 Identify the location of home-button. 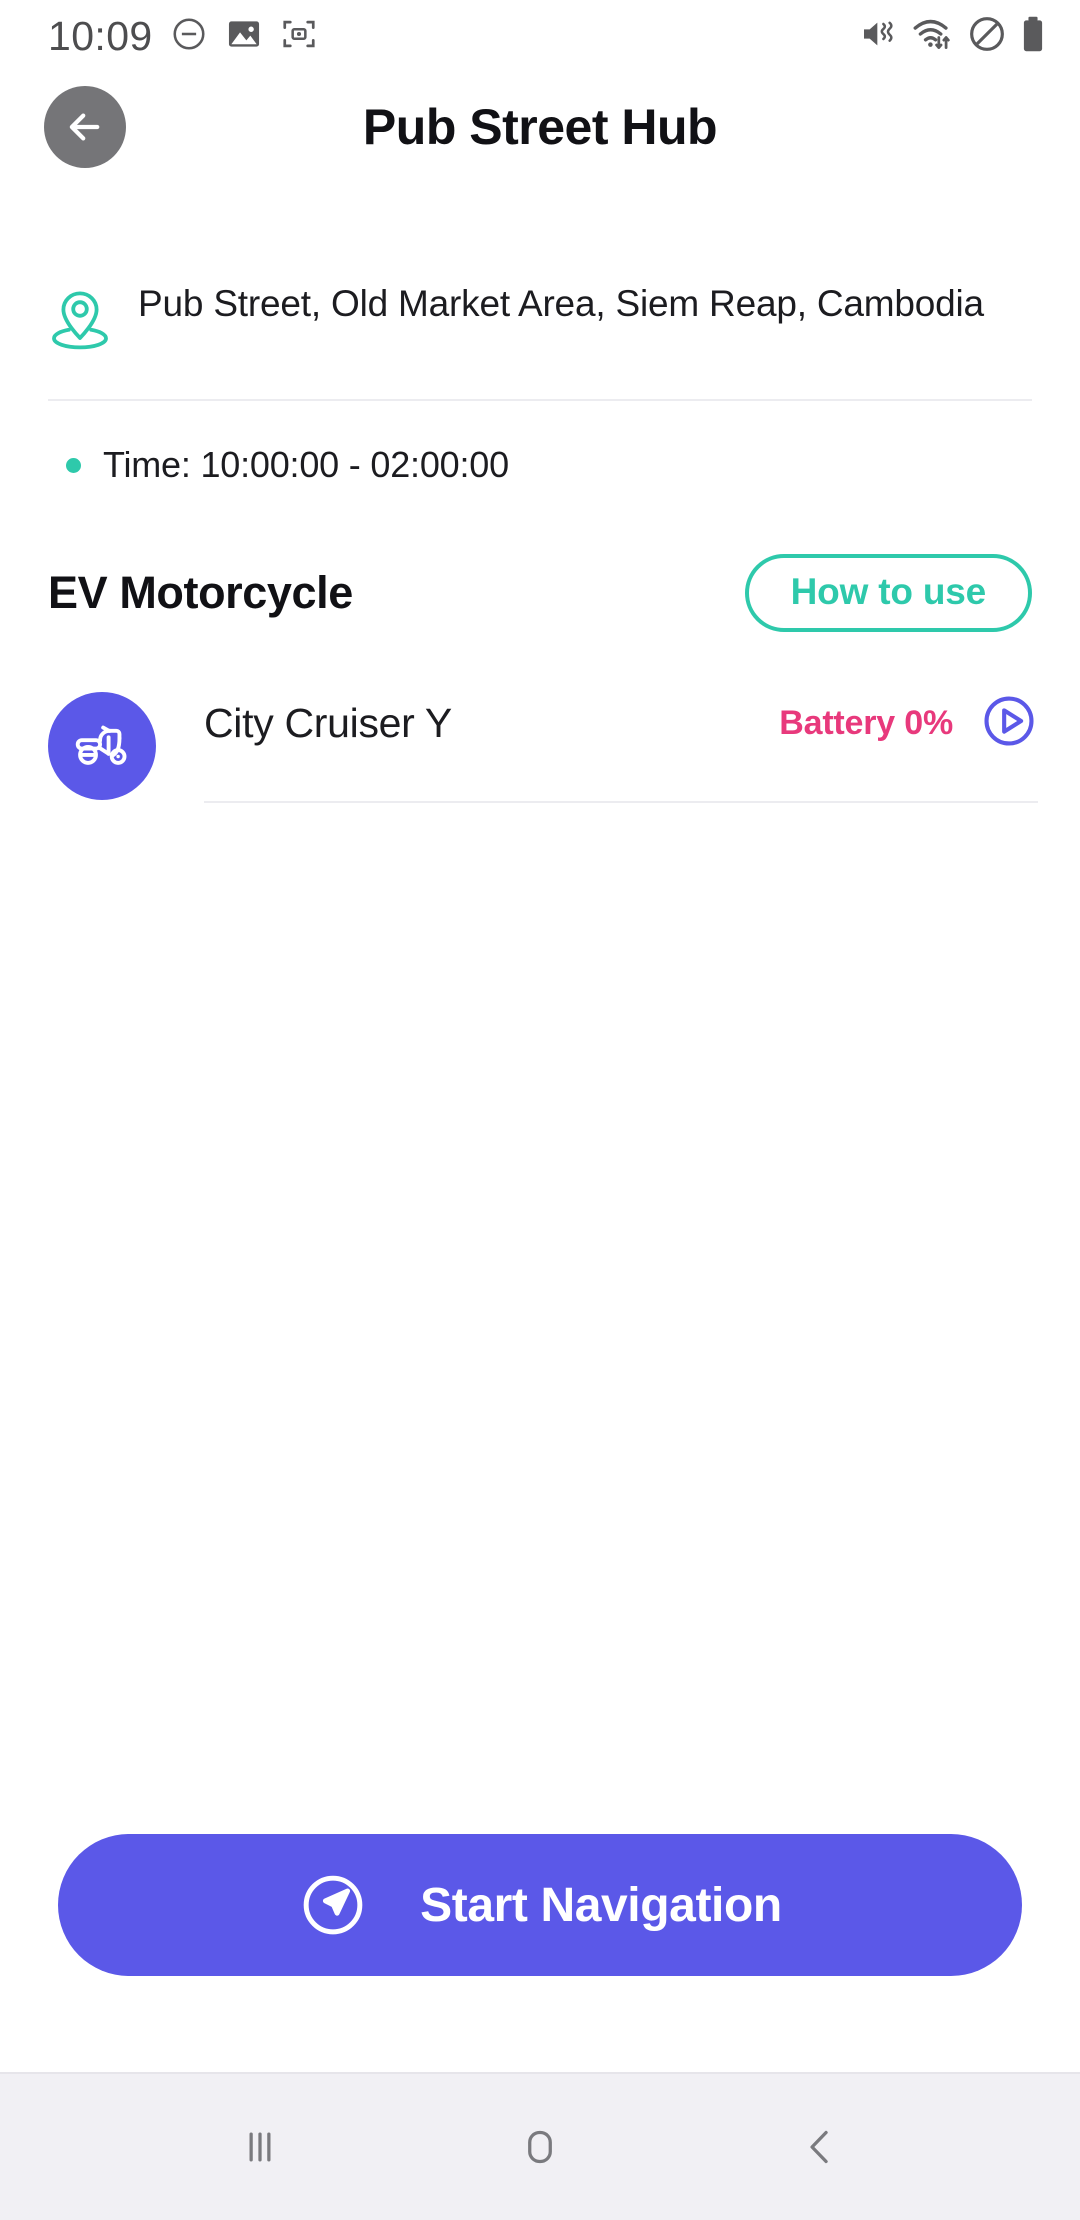
(540, 2147).